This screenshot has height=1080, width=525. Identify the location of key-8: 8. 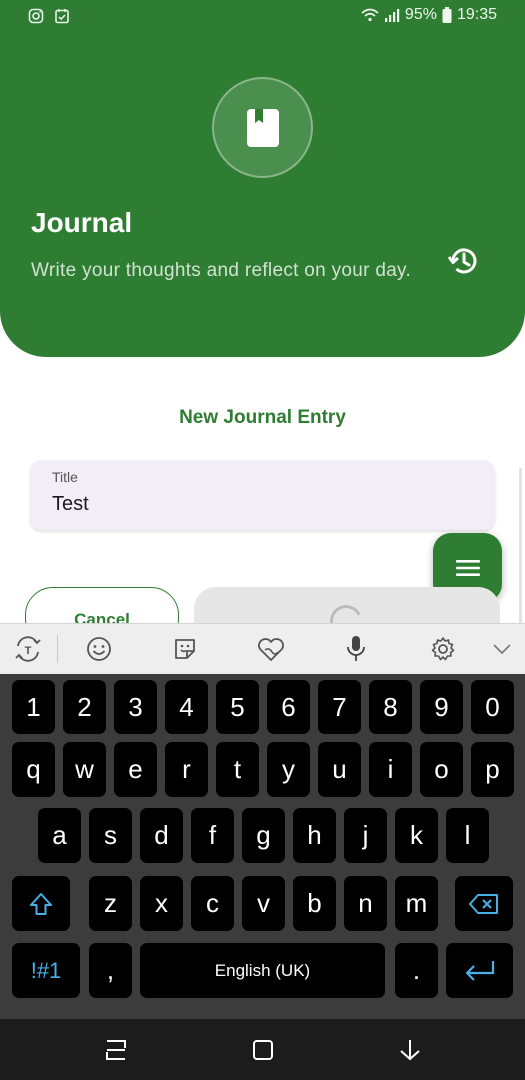
(390, 707).